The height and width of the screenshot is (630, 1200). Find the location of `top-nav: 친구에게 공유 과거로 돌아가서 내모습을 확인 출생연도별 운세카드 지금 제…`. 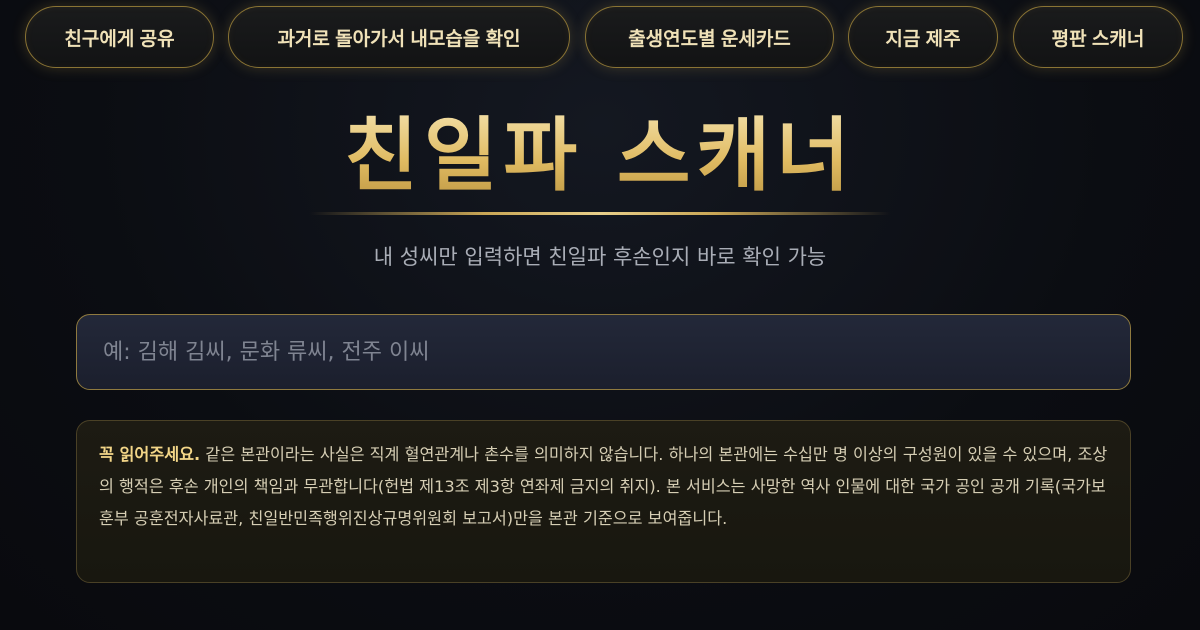

top-nav: 친구에게 공유 과거로 돌아가서 내모습을 확인 출생연도별 운세카드 지금 제… is located at coordinates (600, 39).